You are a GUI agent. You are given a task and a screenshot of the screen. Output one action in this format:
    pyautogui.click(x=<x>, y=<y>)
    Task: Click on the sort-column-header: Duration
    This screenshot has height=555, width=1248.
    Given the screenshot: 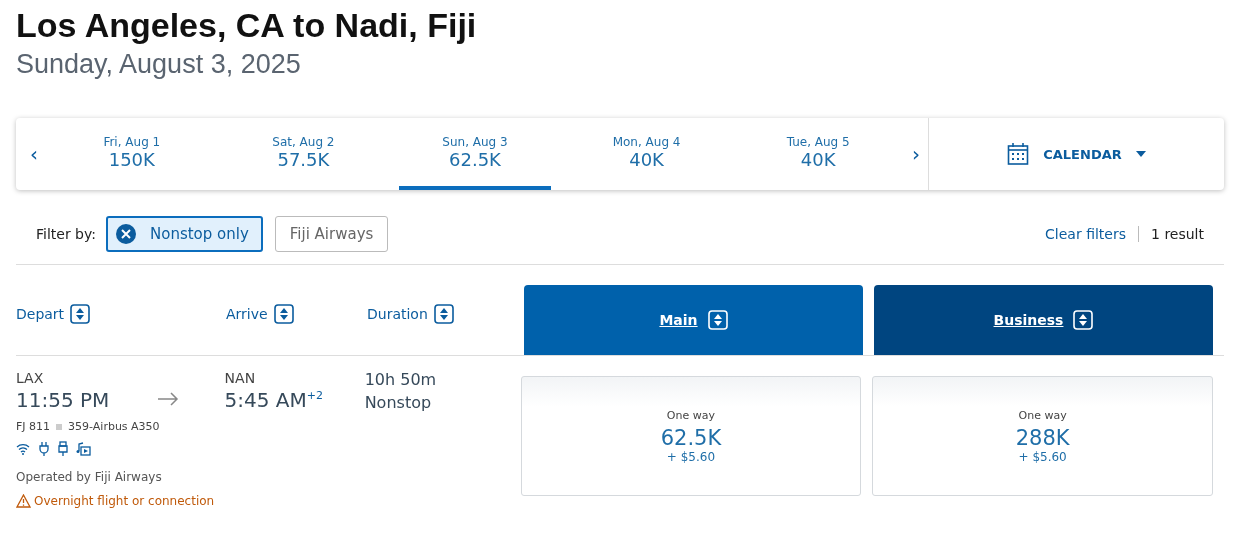 What is the action you would take?
    pyautogui.click(x=445, y=314)
    